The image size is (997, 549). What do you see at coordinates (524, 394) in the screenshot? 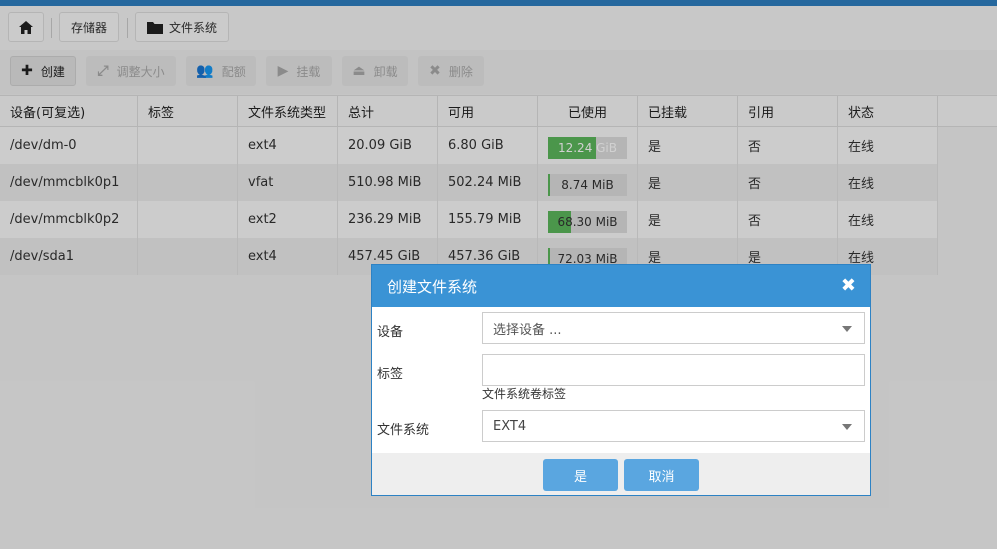
I see `label-hint: 文件系统卷标签` at bounding box center [524, 394].